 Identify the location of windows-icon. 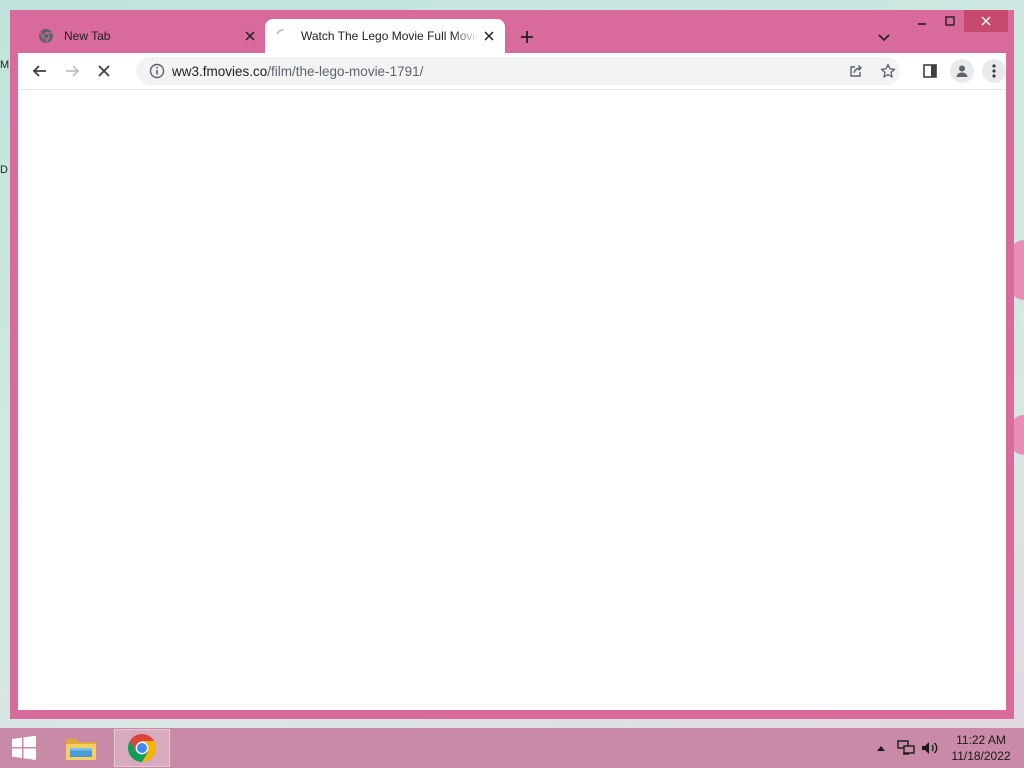
(24, 748).